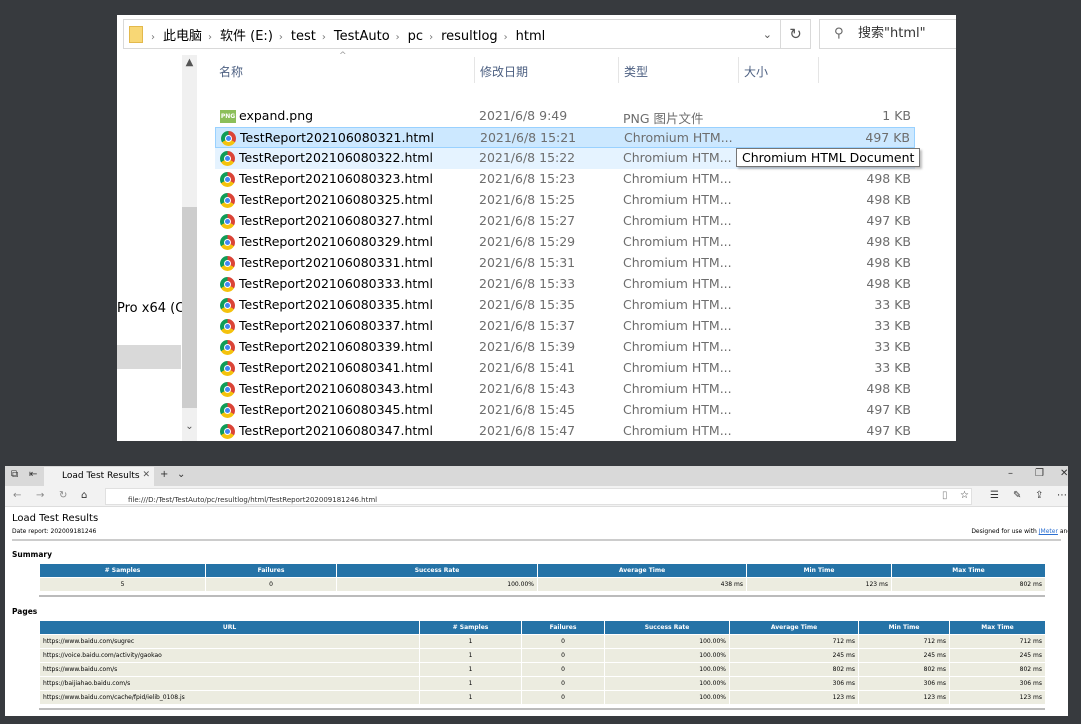  Describe the element at coordinates (994, 495) in the screenshot. I see `favorites-icon: ☰` at that location.